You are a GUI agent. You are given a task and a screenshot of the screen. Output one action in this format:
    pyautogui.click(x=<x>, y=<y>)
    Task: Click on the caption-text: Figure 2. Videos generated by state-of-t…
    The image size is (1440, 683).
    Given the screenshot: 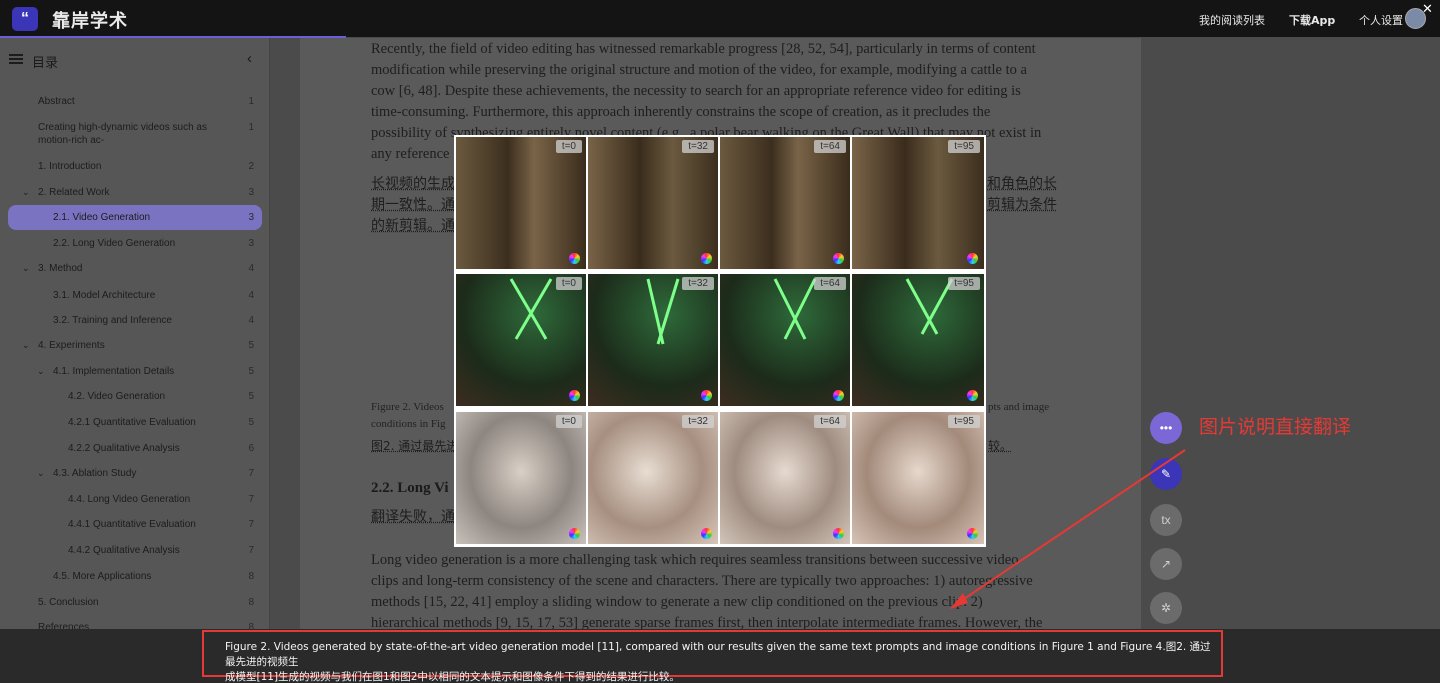 What is the action you would take?
    pyautogui.click(x=720, y=661)
    